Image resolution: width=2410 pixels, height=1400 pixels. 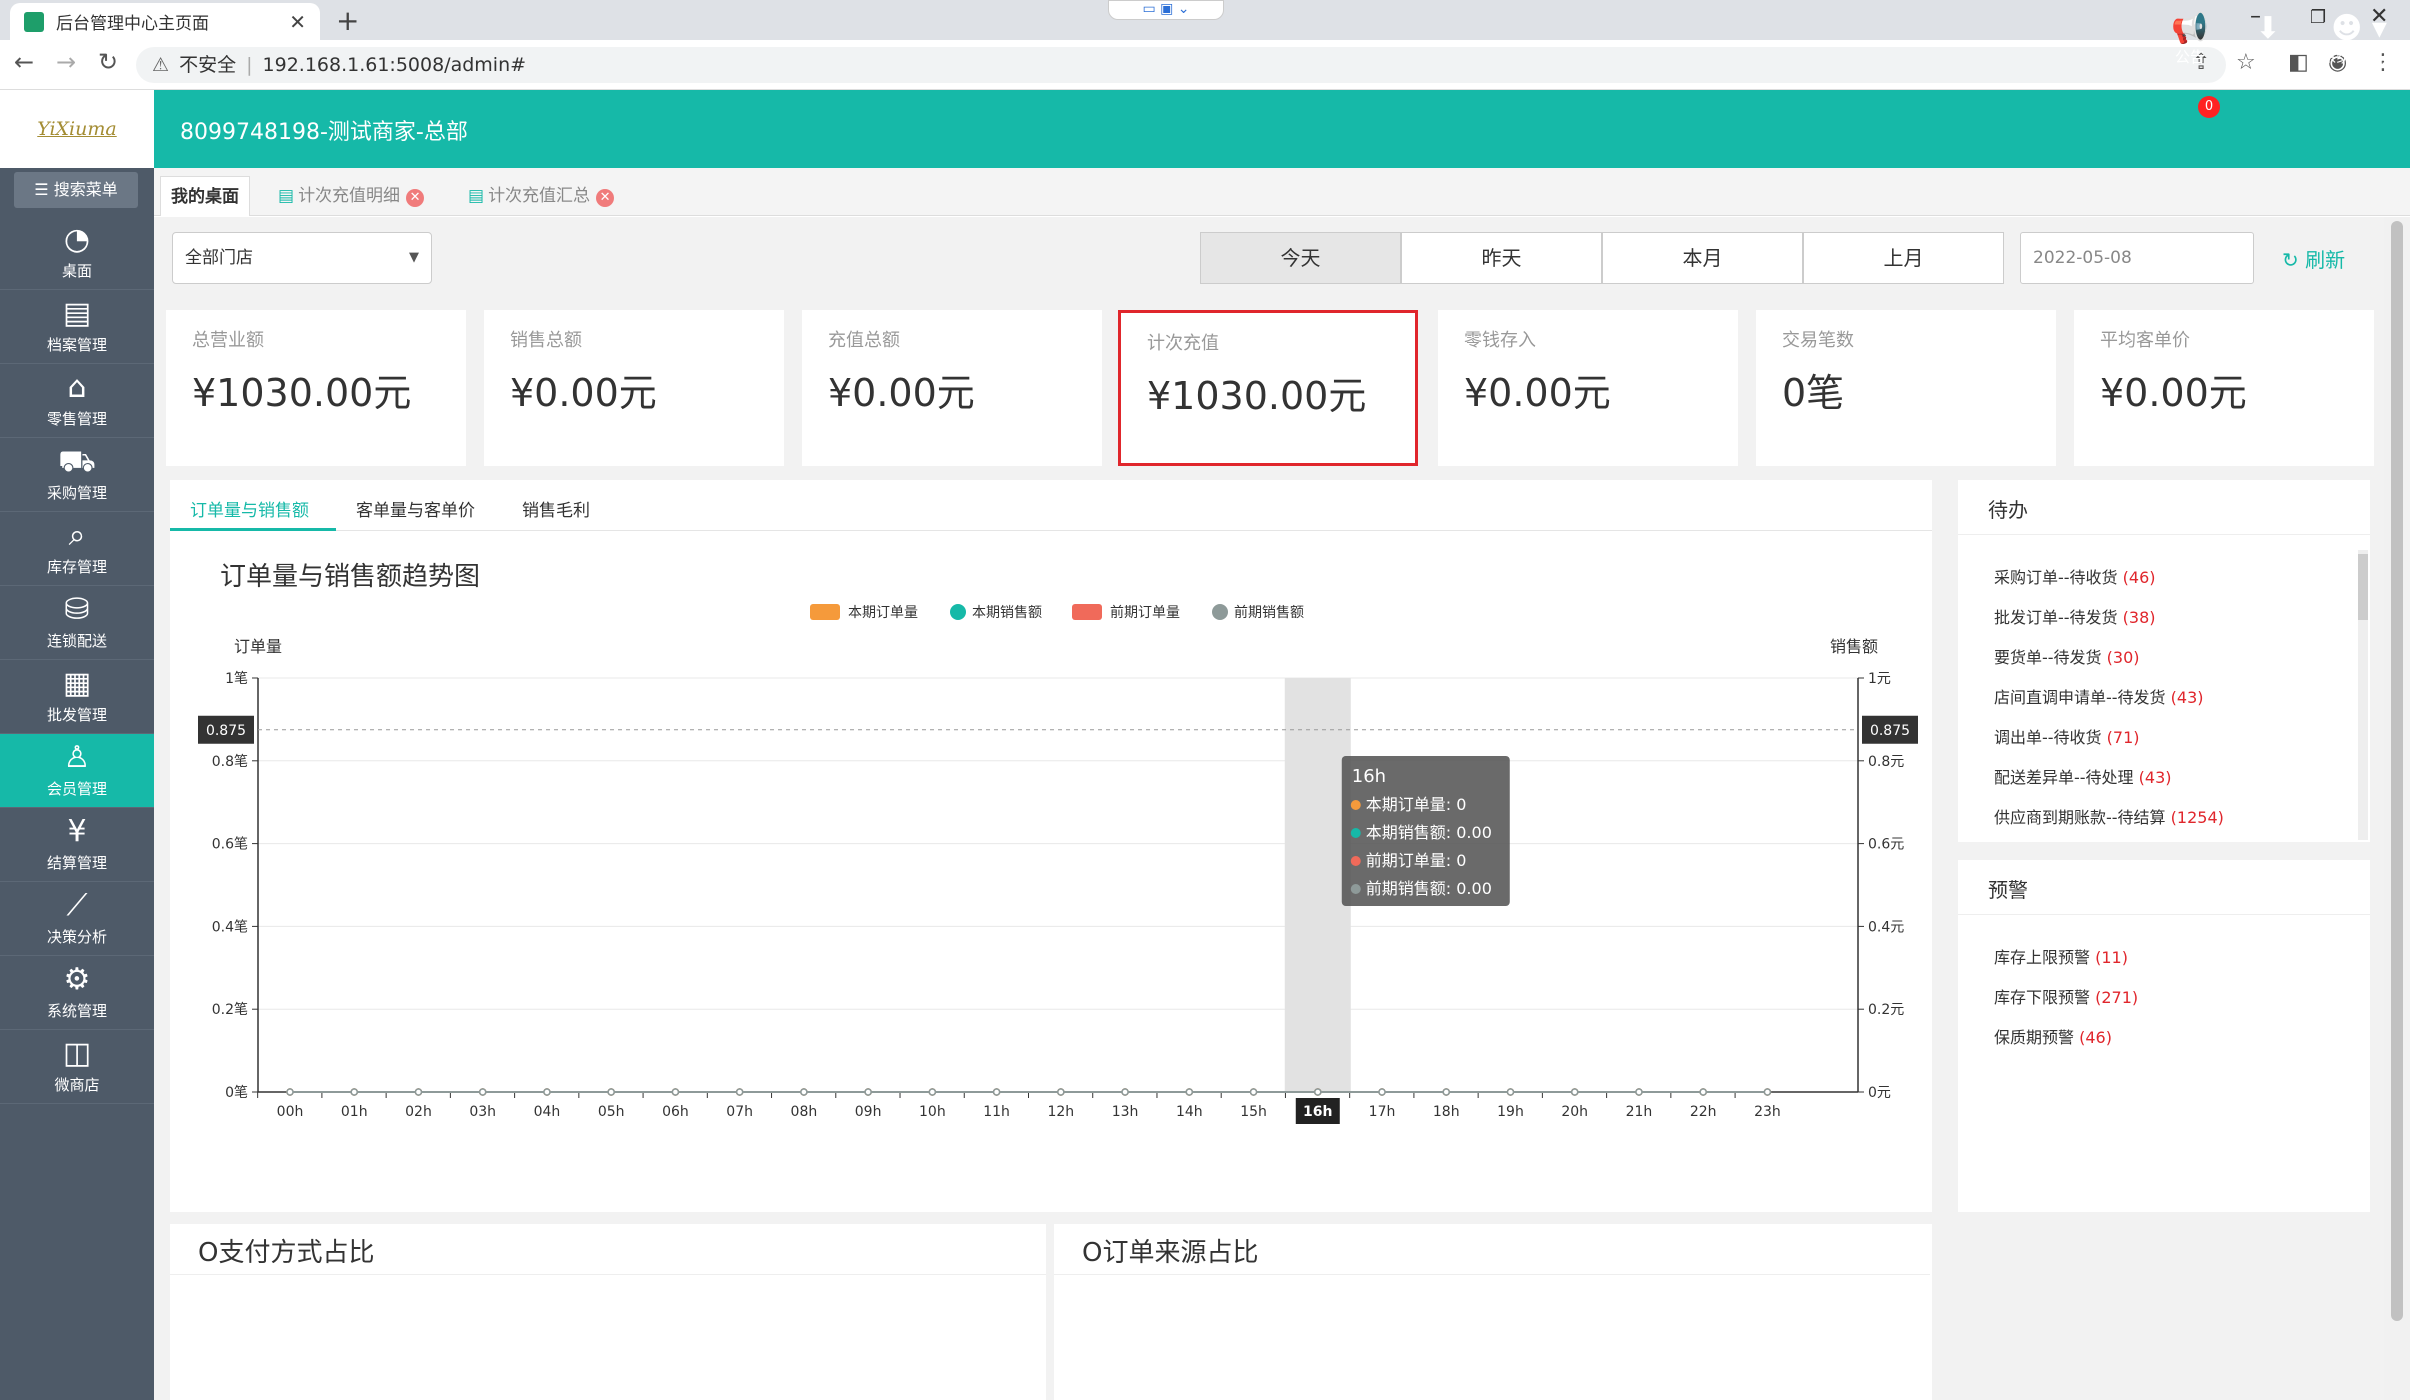 What do you see at coordinates (2066, 996) in the screenshot?
I see `warning-item: 库存下限预警 (271)` at bounding box center [2066, 996].